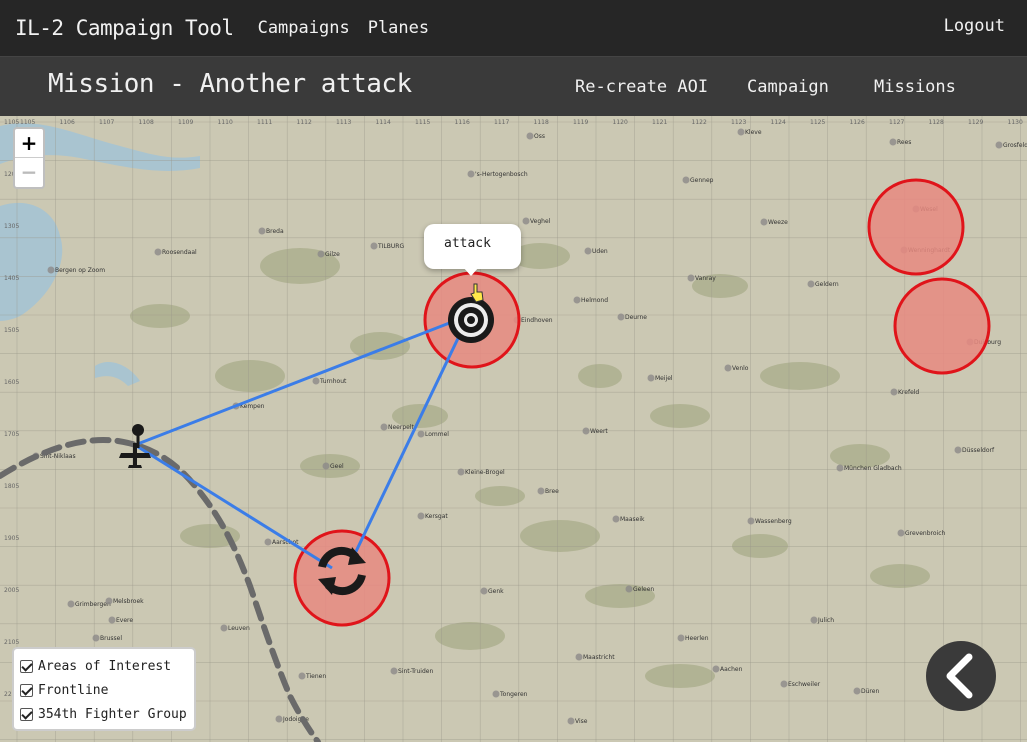  I want to click on grid-label: 1305, so click(11, 226).